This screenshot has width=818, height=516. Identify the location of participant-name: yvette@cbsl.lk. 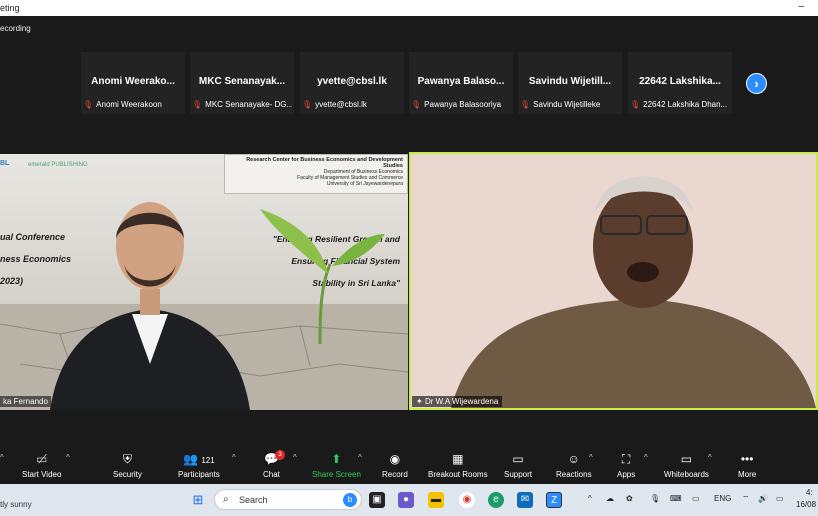
(352, 81).